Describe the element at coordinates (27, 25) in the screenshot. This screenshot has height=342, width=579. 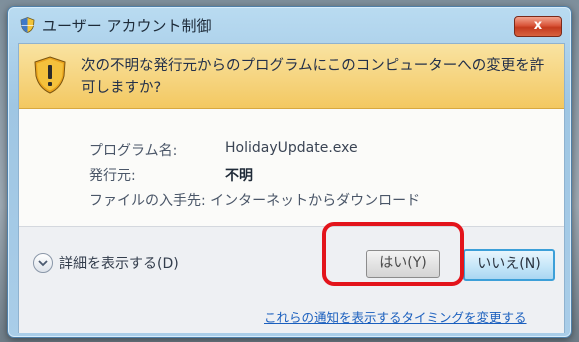
I see `uac-shield-icon` at that location.